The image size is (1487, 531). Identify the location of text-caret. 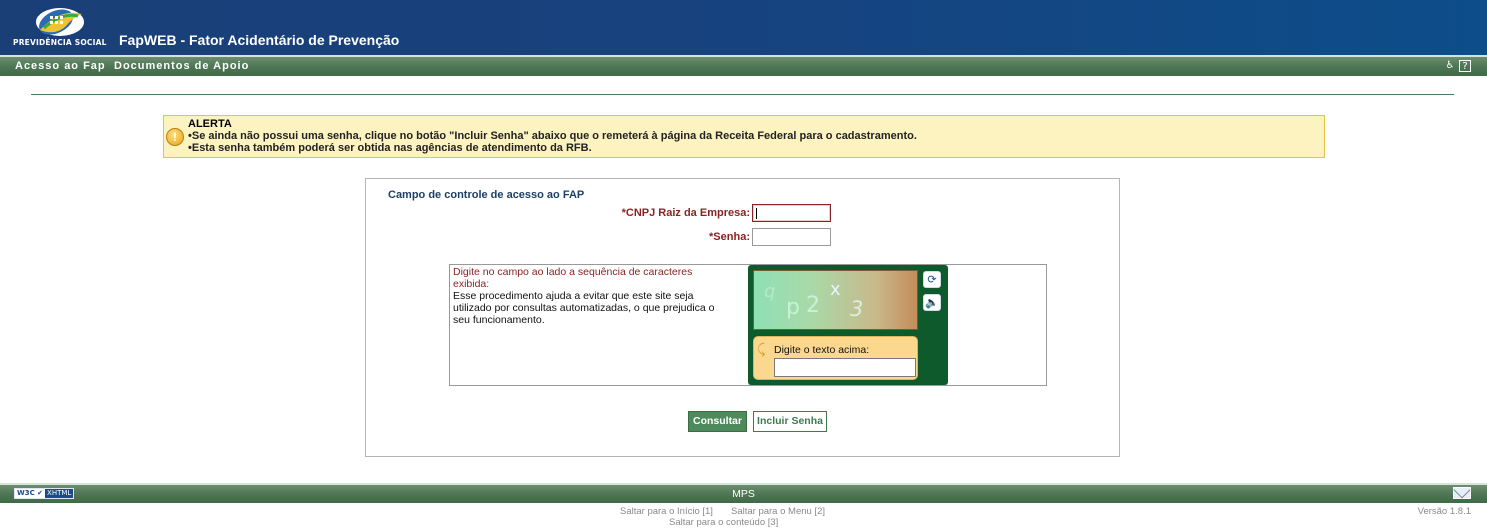
(756, 213).